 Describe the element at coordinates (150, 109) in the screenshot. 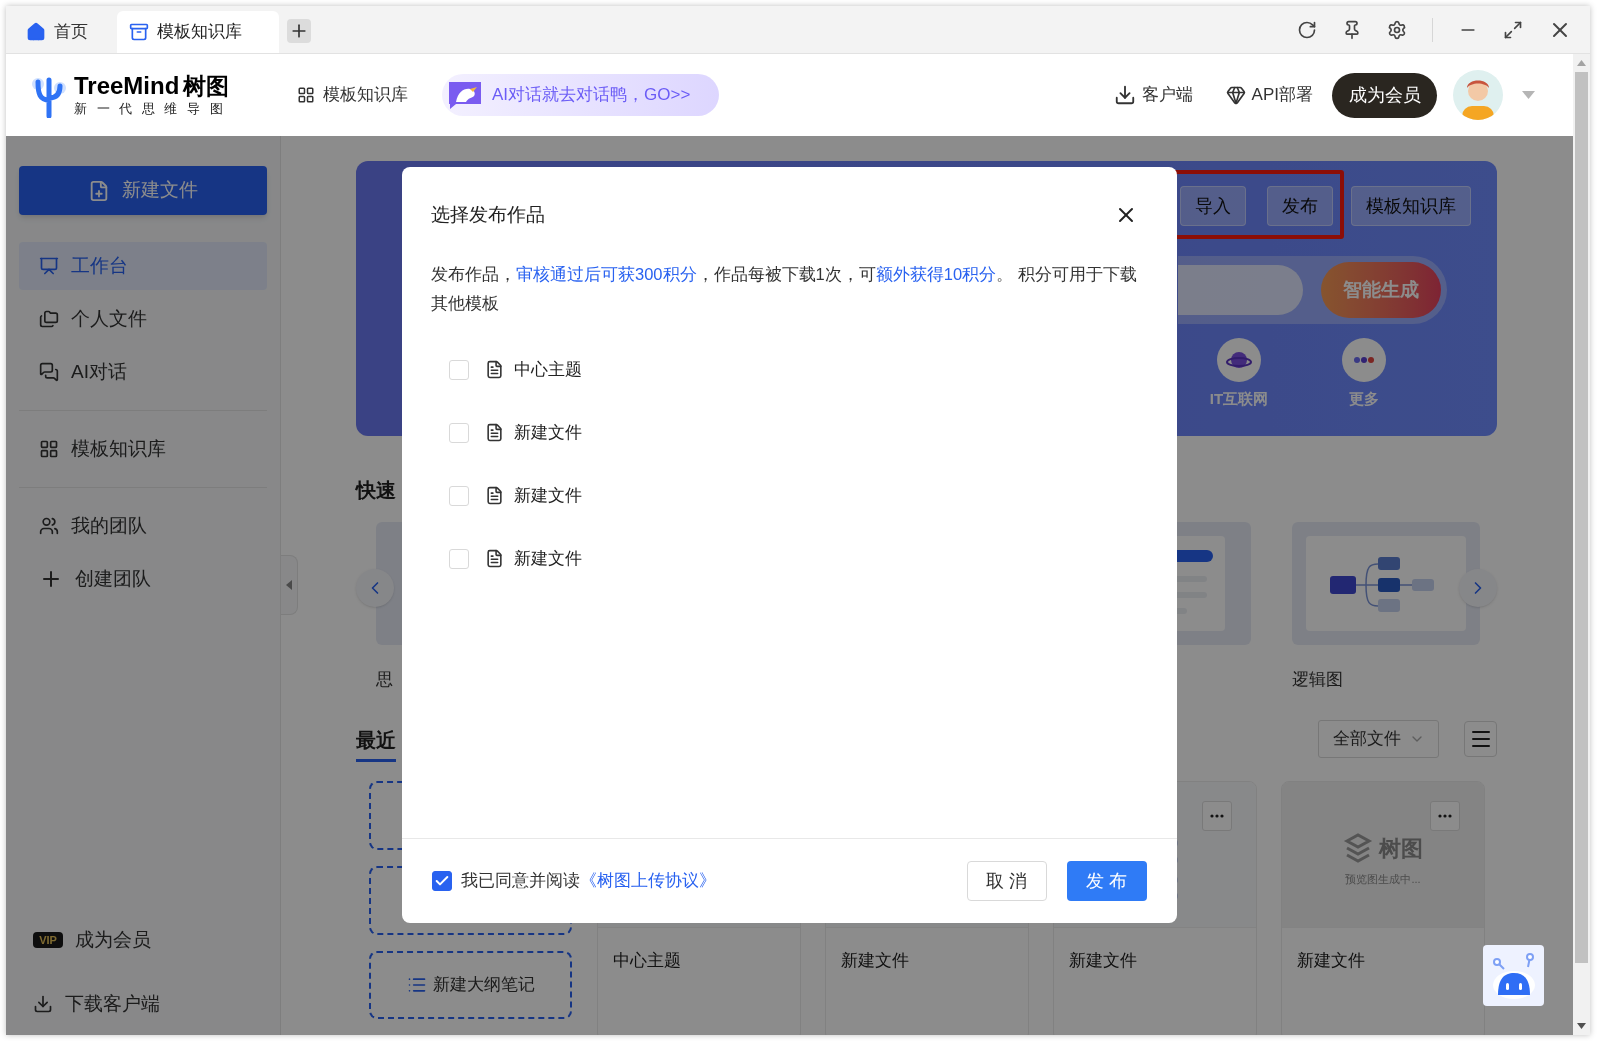

I see `logo-tagline: 新 一 代 思 维 导 图` at that location.